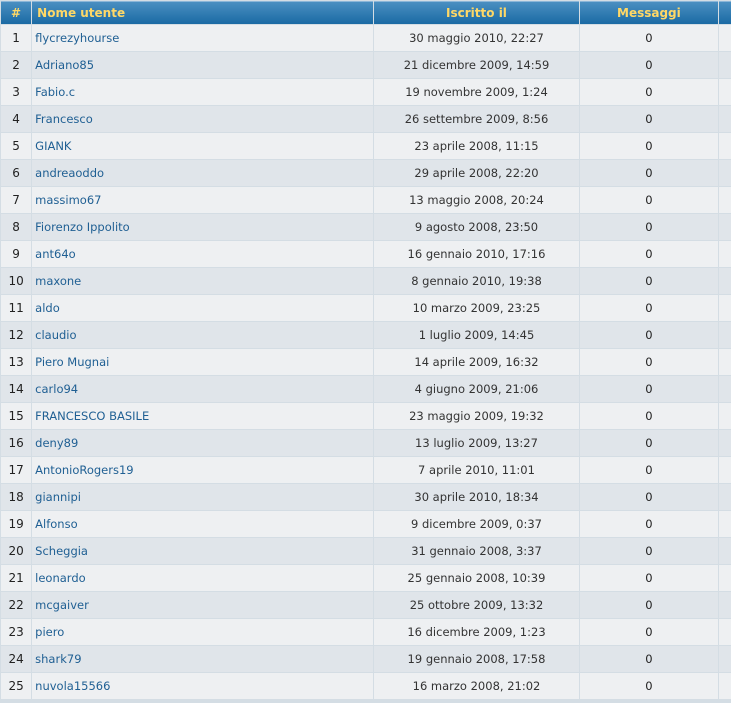 Image resolution: width=731 pixels, height=703 pixels. What do you see at coordinates (16, 119) in the screenshot?
I see `member-rank: 4` at bounding box center [16, 119].